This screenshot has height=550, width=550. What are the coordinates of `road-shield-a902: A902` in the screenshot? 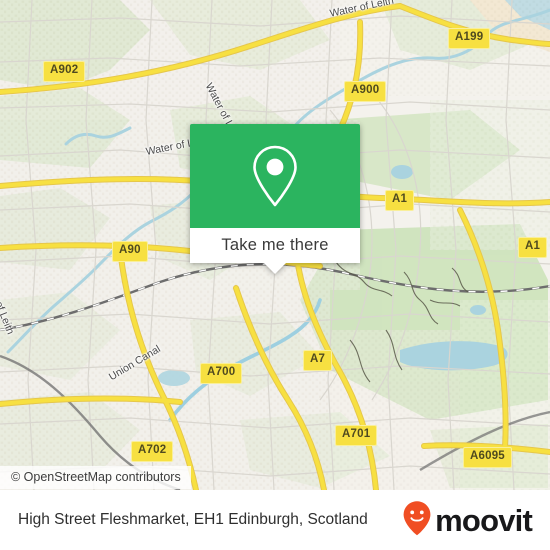 It's located at (64, 71).